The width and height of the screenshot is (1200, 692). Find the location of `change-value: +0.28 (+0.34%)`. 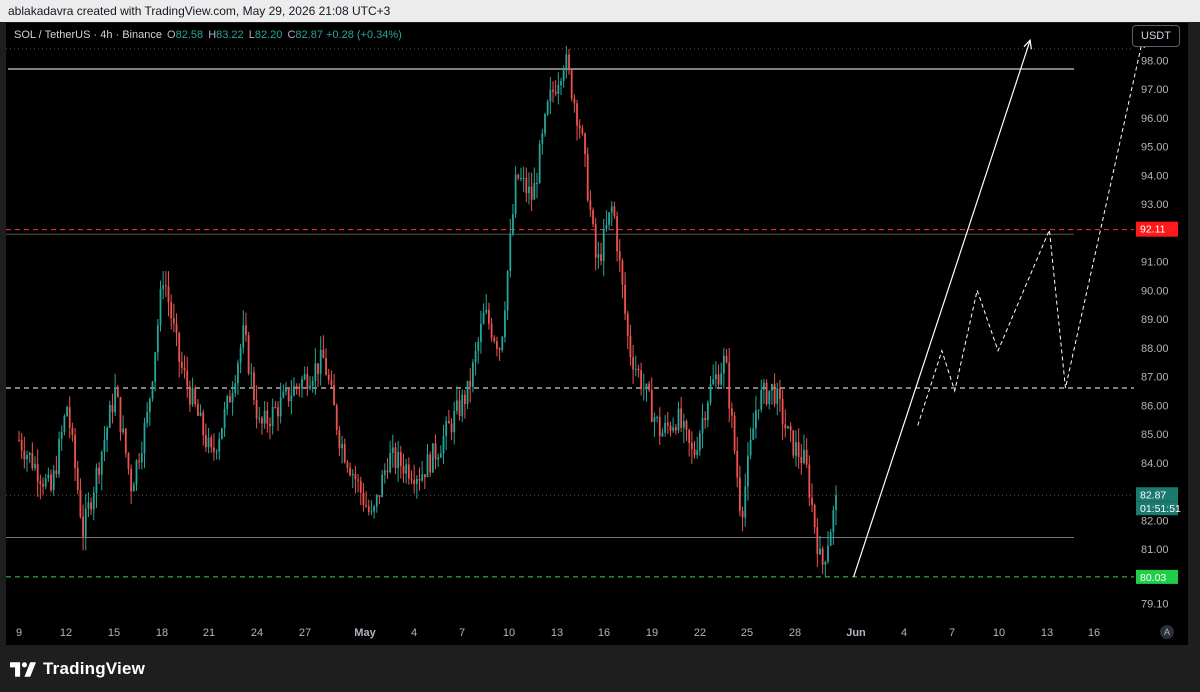

change-value: +0.28 (+0.34%) is located at coordinates (364, 35).